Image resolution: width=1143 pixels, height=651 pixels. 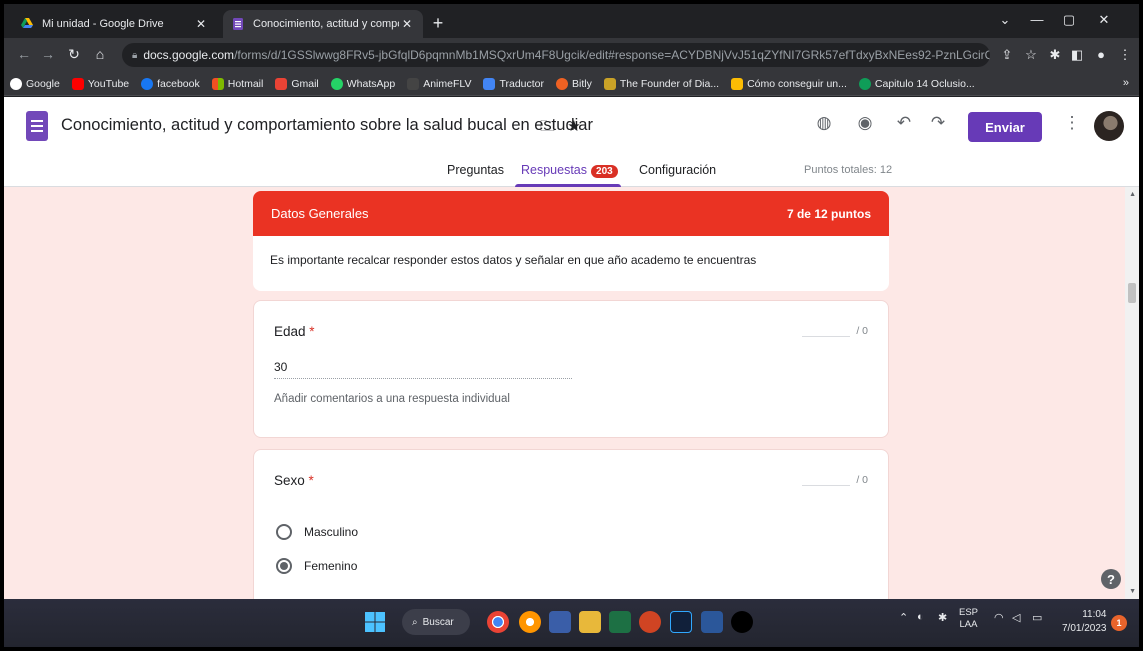 I want to click on folder-icon: 🗀, so click(x=547, y=126).